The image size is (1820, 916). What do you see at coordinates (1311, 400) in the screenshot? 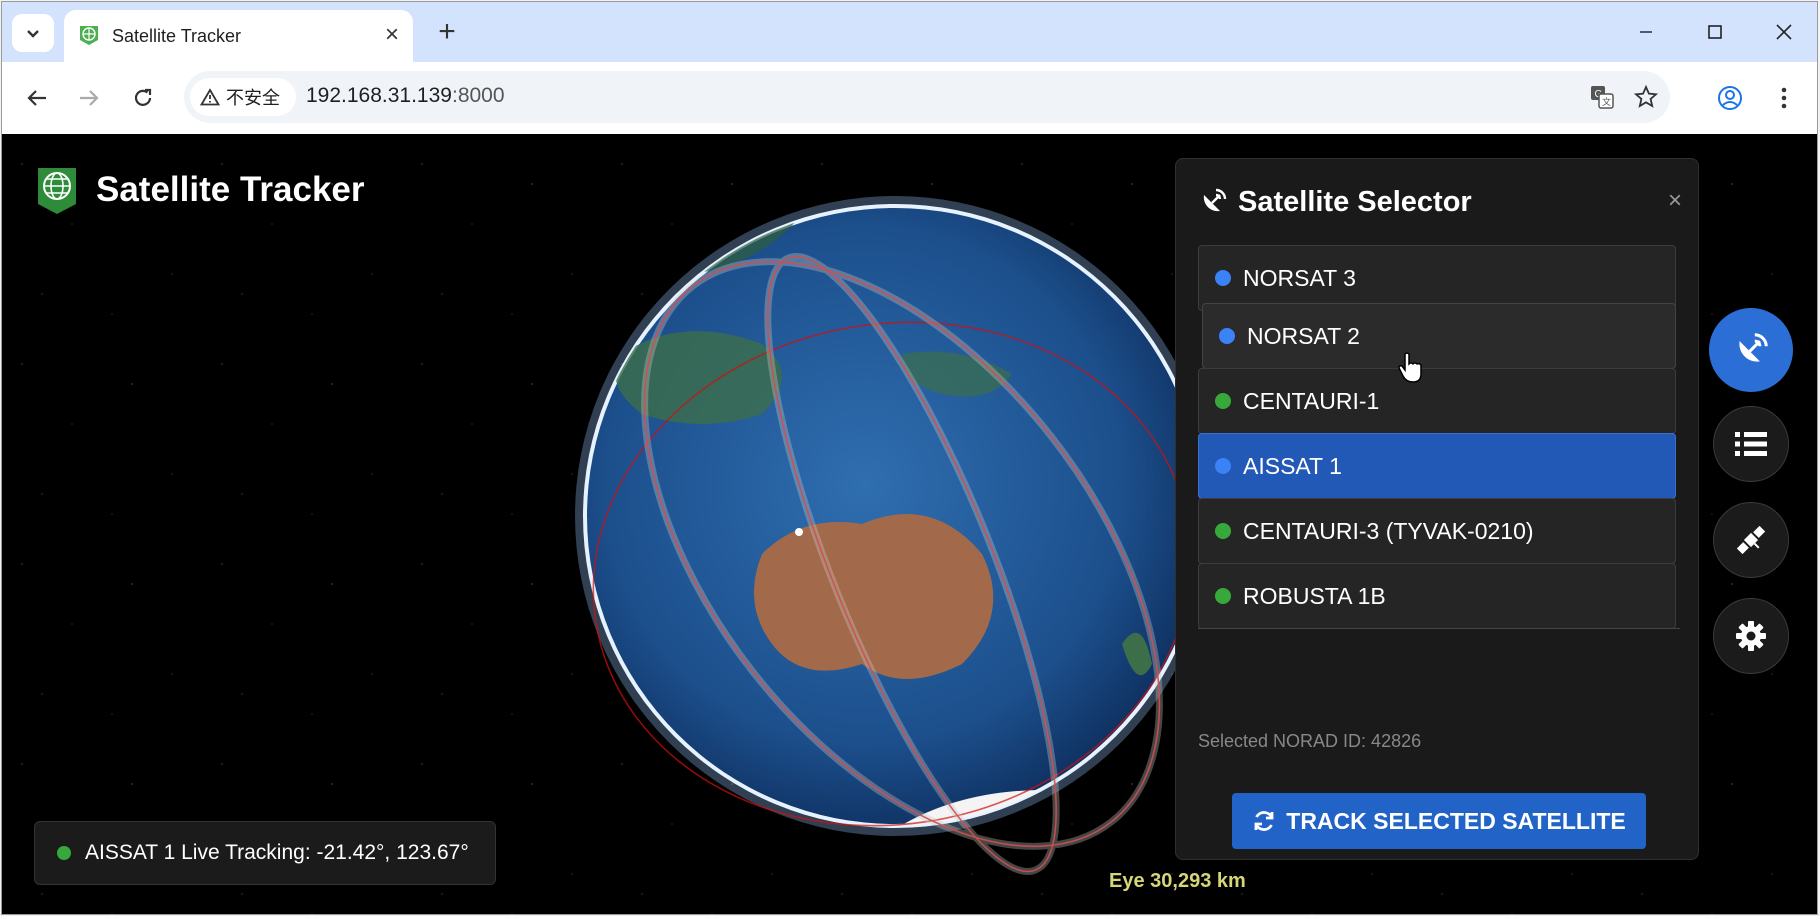
I see `satellite-name: CENTAURI-1` at bounding box center [1311, 400].